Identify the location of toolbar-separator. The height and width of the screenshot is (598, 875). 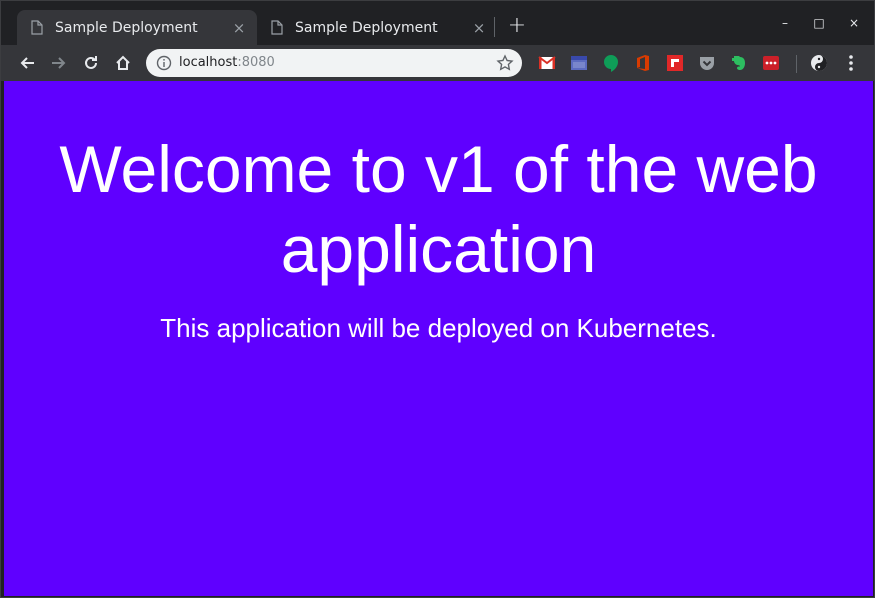
(796, 64).